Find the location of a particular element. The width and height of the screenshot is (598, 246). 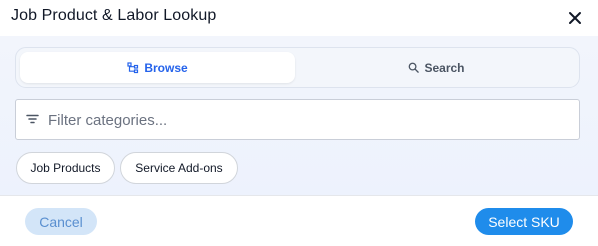

category-chip-job-products: Job Products is located at coordinates (65, 168).